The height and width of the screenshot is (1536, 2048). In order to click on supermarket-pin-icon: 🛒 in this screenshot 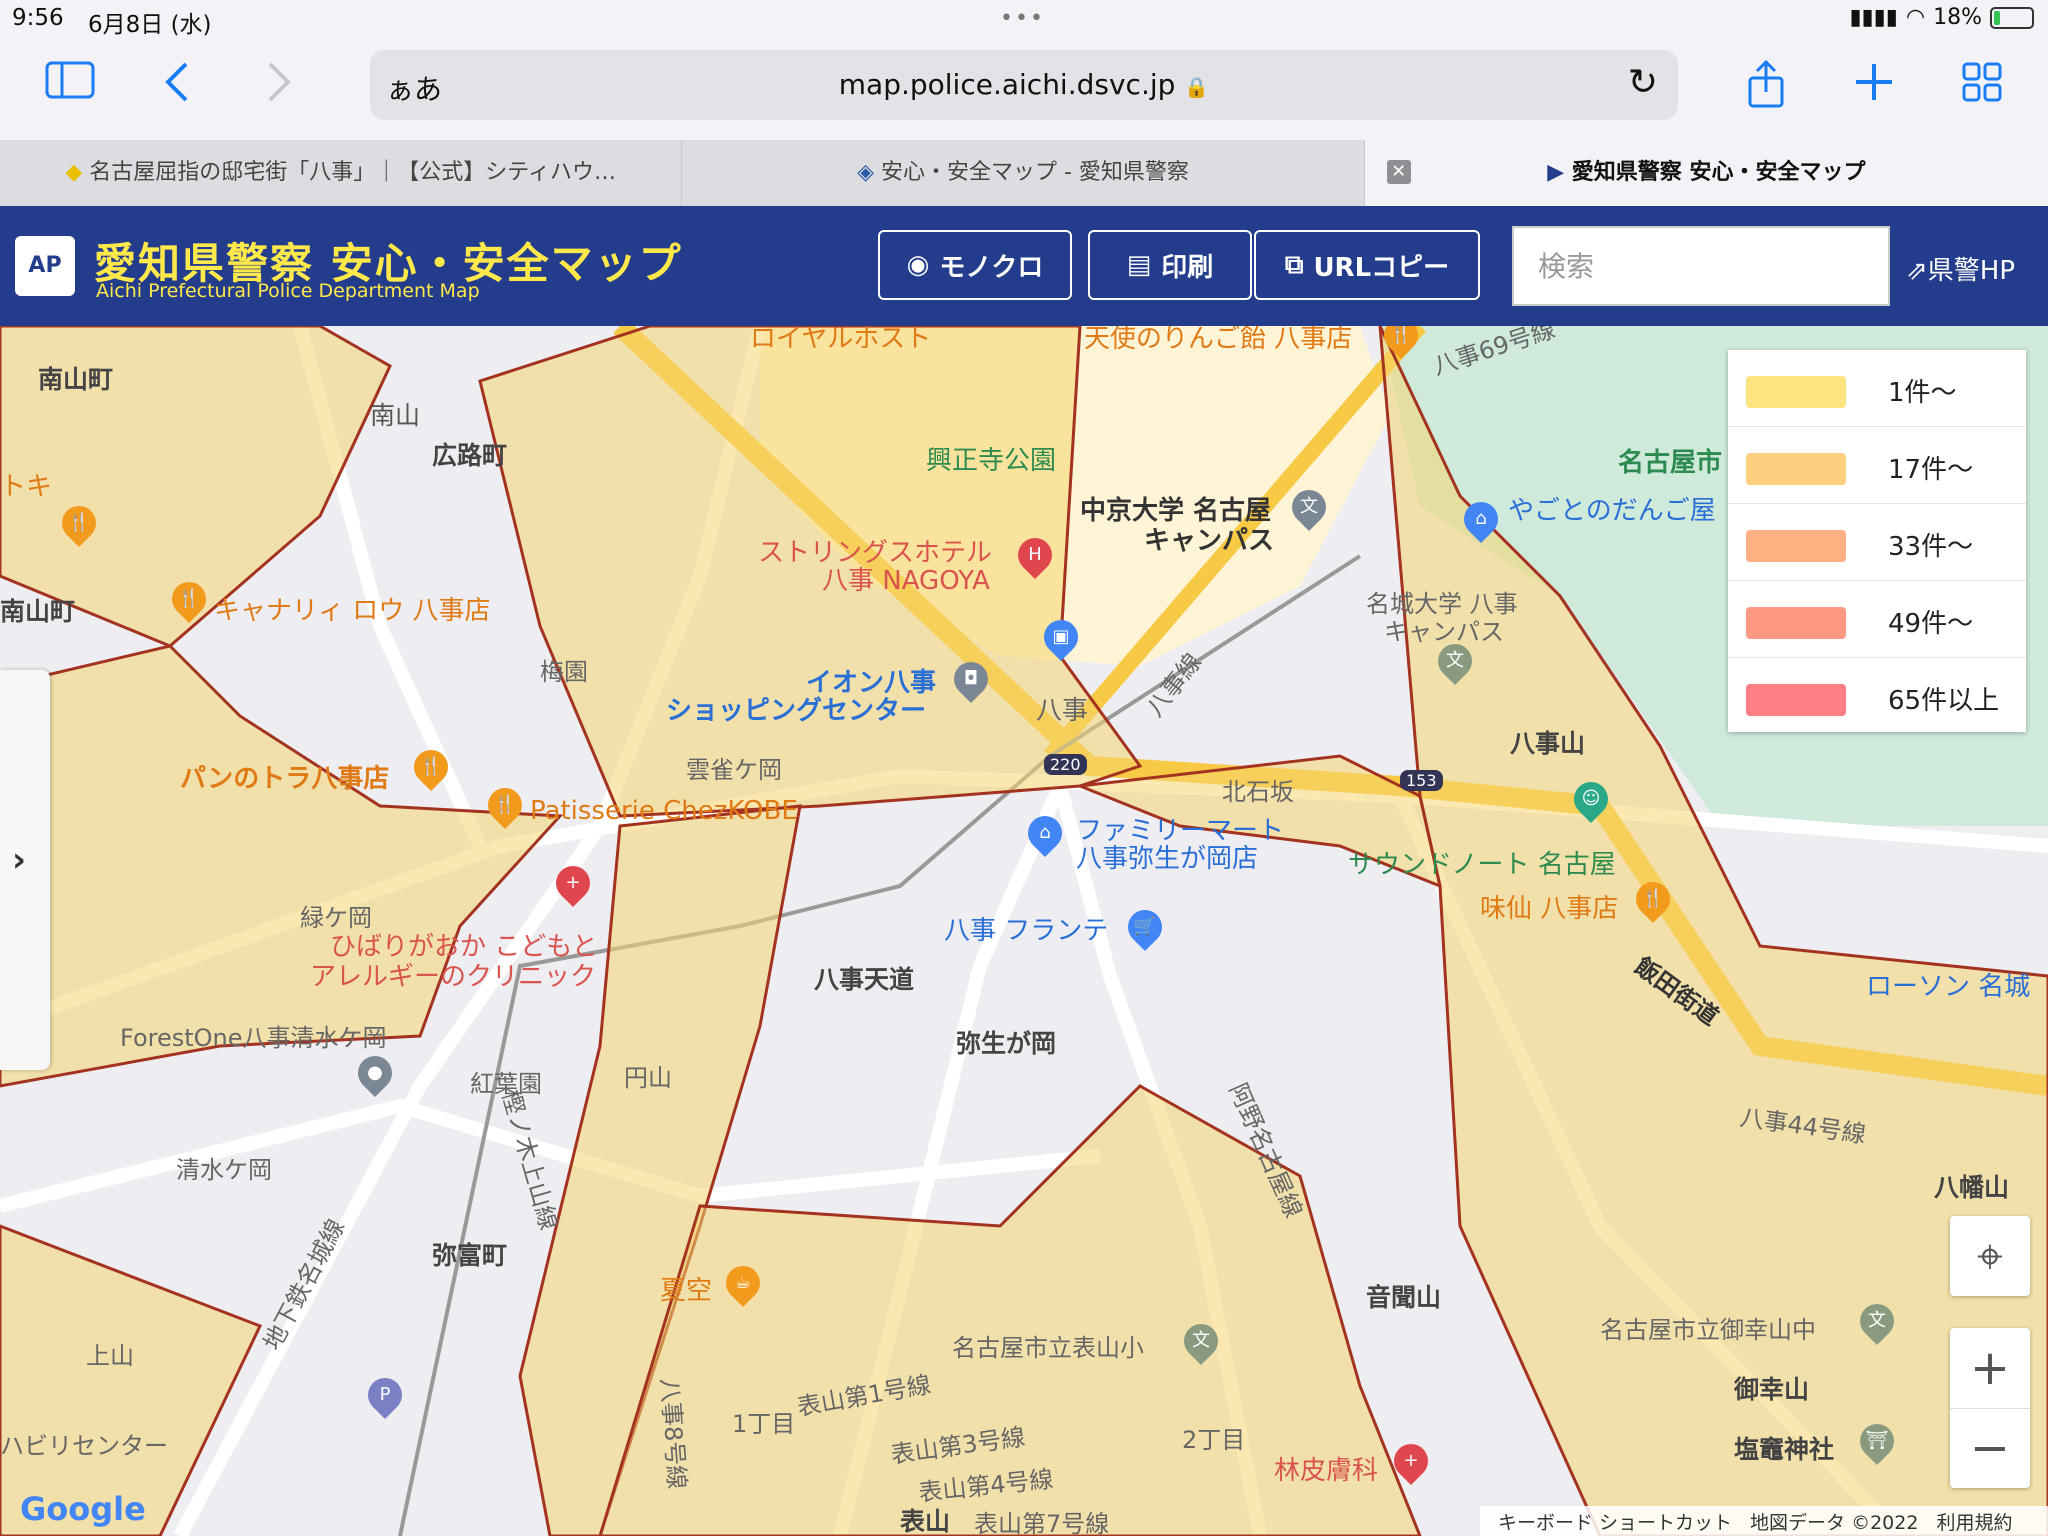, I will do `click(1145, 927)`.